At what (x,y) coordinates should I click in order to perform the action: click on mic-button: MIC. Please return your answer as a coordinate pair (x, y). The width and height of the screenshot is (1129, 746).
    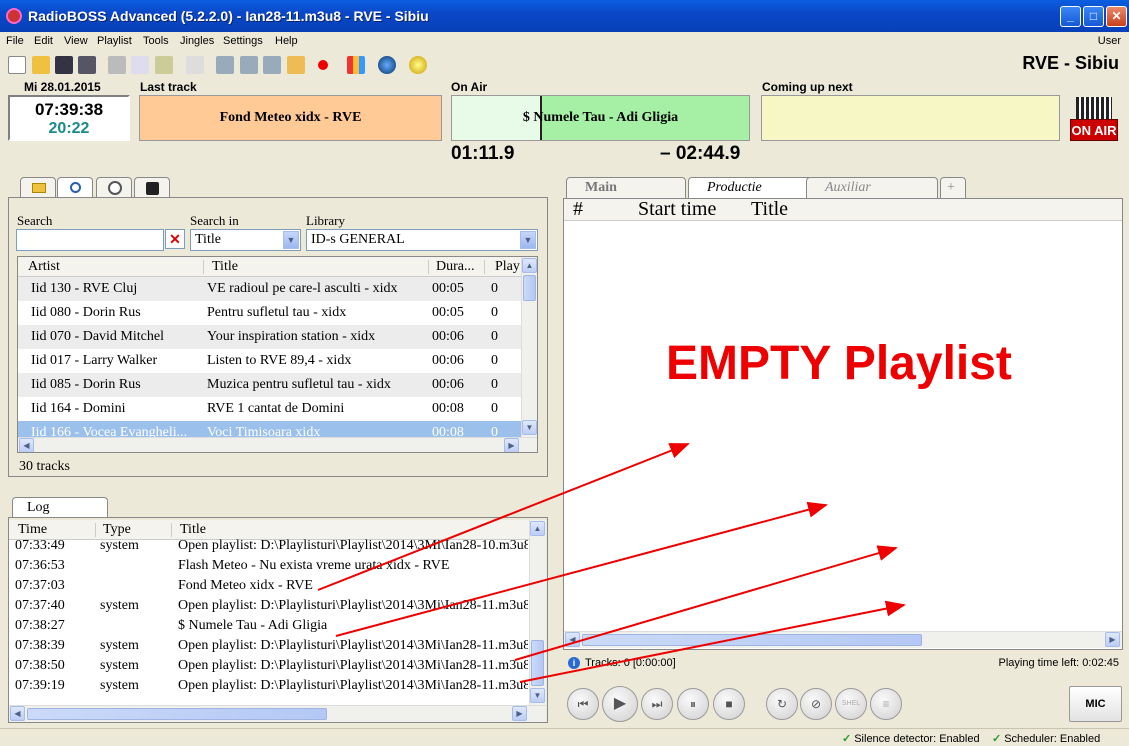
    Looking at the image, I should click on (1095, 704).